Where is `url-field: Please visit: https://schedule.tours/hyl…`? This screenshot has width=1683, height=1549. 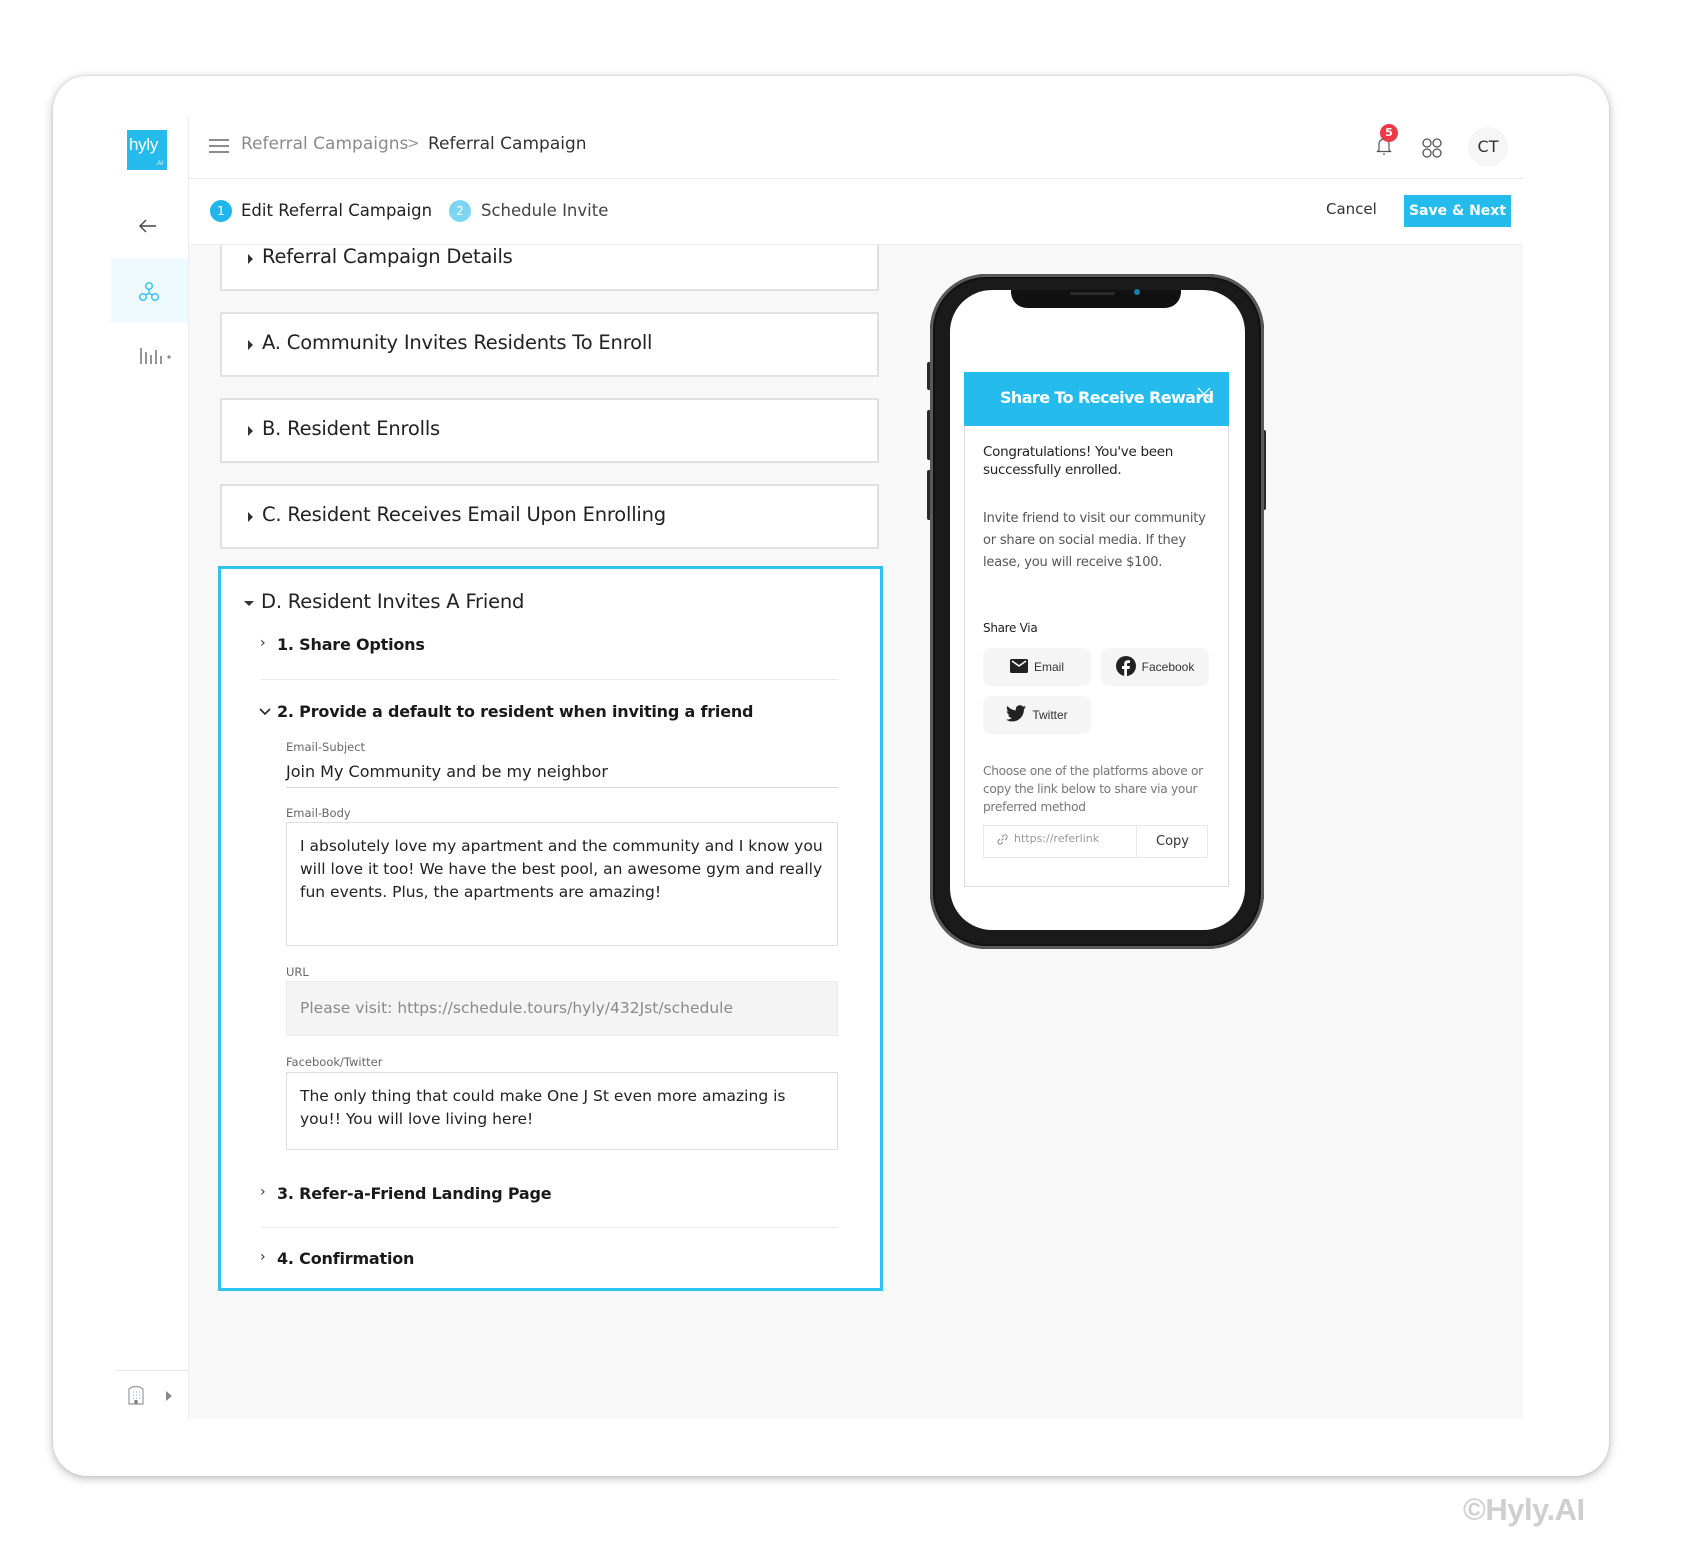
url-field: Please visit: https://schedule.tours/hyl… is located at coordinates (562, 1008).